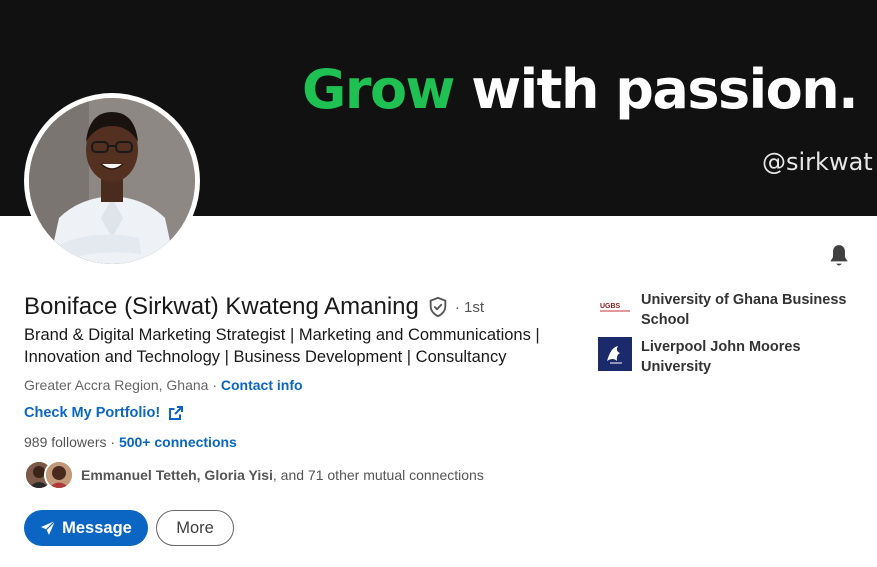 The height and width of the screenshot is (567, 877). What do you see at coordinates (262, 385) in the screenshot?
I see `contact-info-link: Contact info` at bounding box center [262, 385].